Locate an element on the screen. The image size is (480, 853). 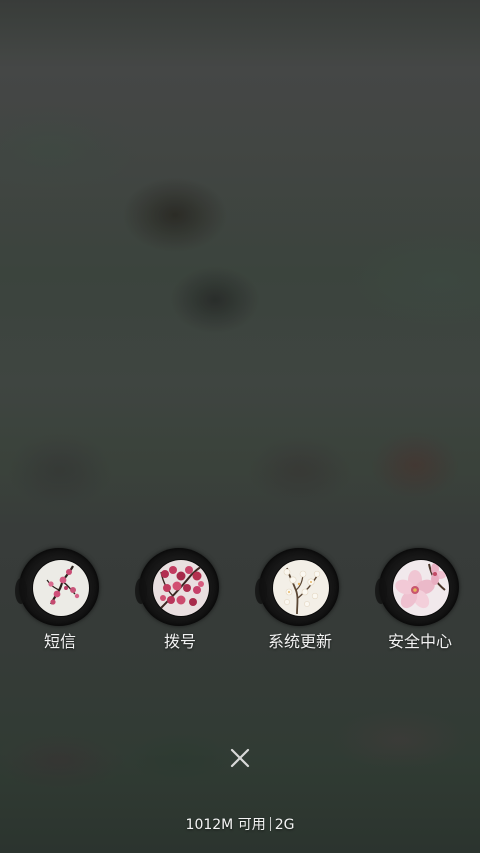
app-security-center: 安全中心 is located at coordinates (420, 601).